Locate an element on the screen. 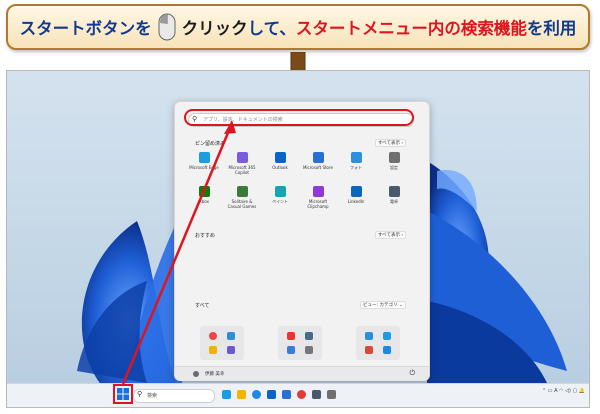 The width and height of the screenshot is (600, 414). pinned-app-label: フォト is located at coordinates (356, 167).